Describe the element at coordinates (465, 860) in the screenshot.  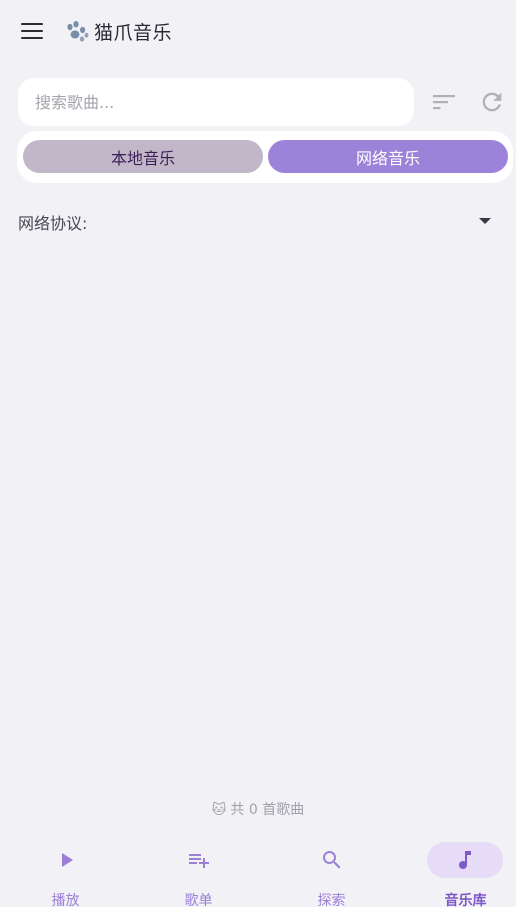
I see `music-note-icon` at that location.